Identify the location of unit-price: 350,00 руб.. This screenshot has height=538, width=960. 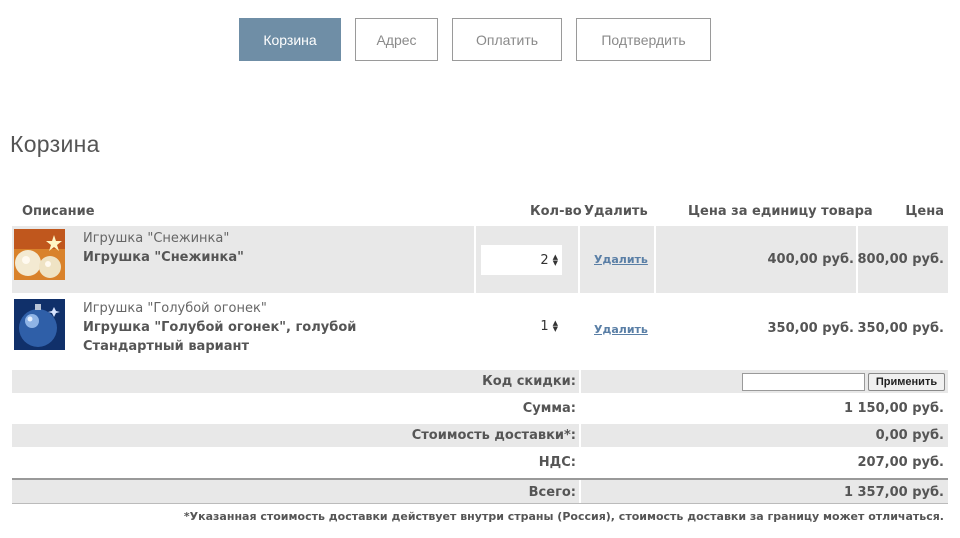
(811, 328).